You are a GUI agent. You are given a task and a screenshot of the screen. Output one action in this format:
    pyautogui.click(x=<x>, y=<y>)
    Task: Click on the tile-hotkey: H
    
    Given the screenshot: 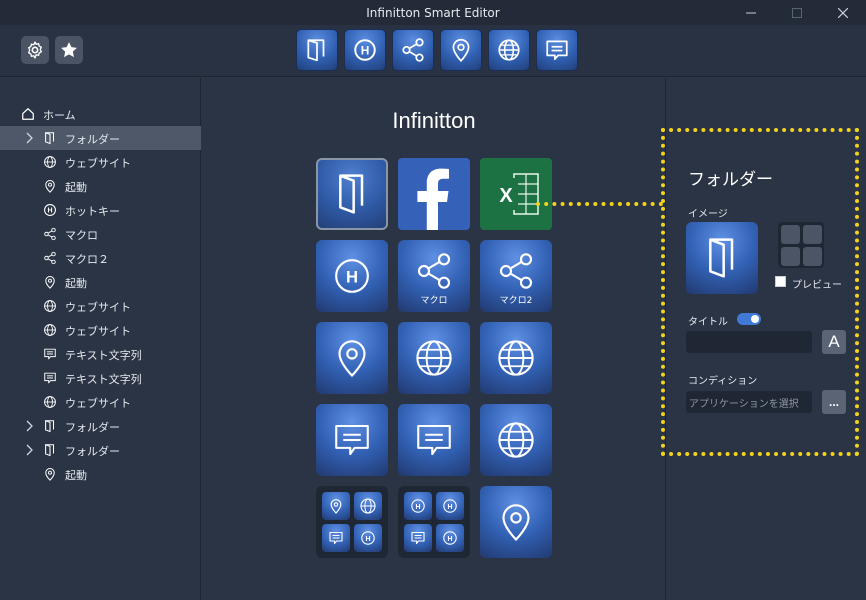 What is the action you would take?
    pyautogui.click(x=352, y=276)
    